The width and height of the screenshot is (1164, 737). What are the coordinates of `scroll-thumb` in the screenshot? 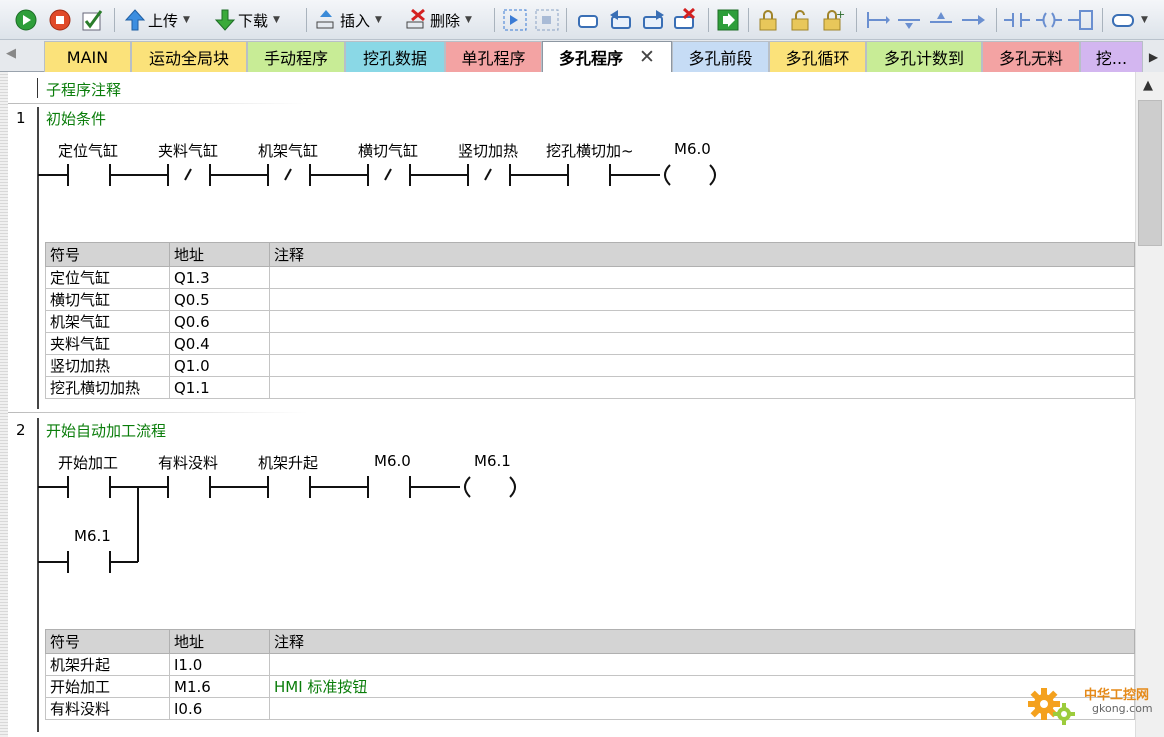 It's located at (1150, 173).